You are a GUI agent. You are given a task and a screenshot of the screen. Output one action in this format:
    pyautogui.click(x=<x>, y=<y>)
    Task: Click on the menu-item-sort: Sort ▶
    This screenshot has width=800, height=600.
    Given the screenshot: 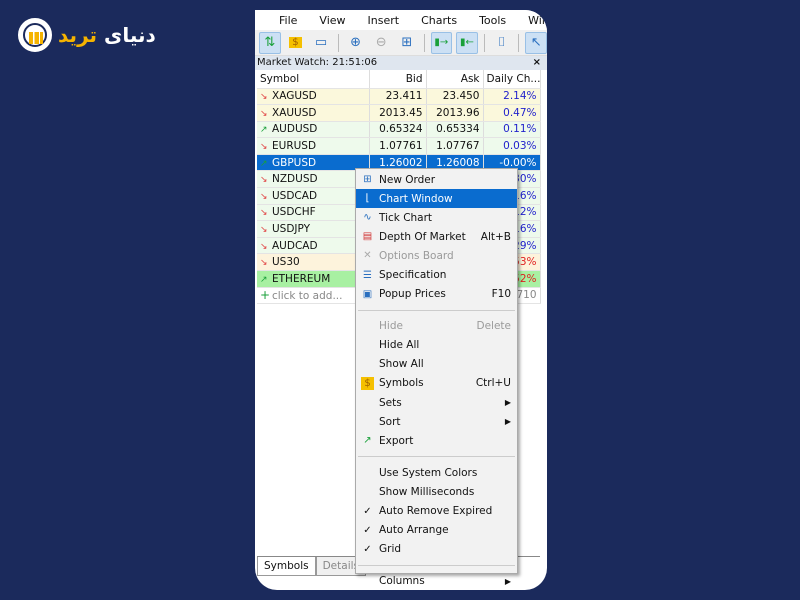 What is the action you would take?
    pyautogui.click(x=436, y=421)
    